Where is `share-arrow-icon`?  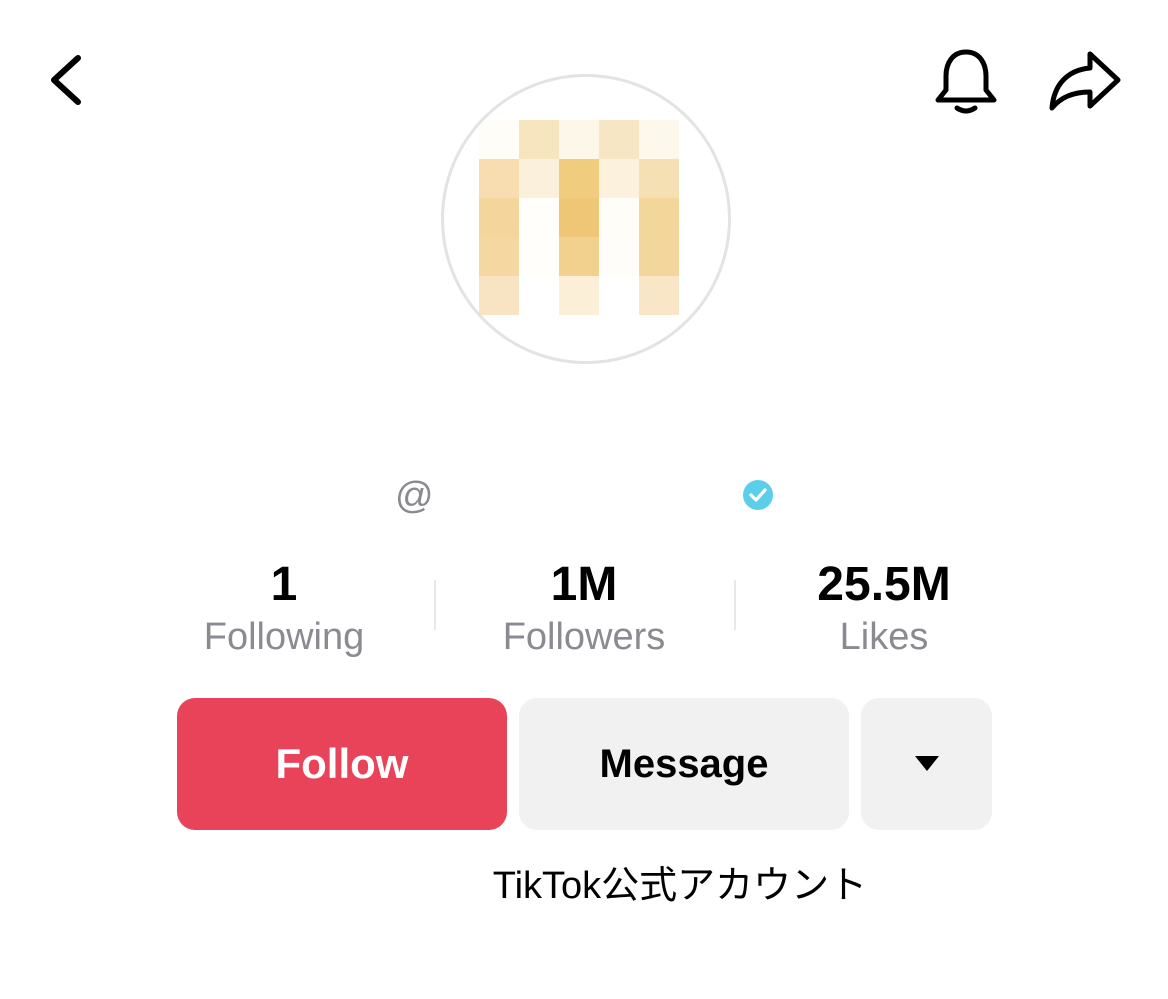
share-arrow-icon is located at coordinates (1085, 81).